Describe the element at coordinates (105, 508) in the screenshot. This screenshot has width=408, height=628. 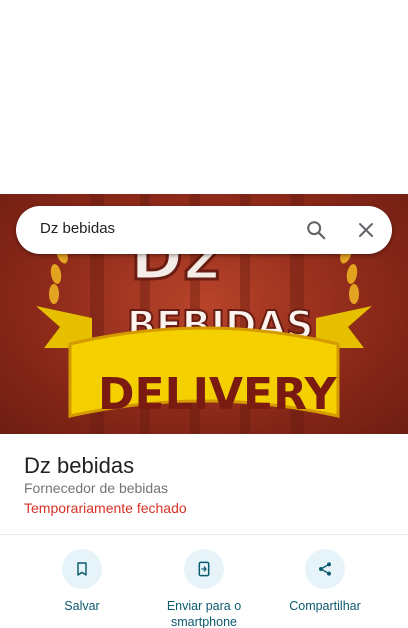
I see `place-status: Temporariamente fechado` at that location.